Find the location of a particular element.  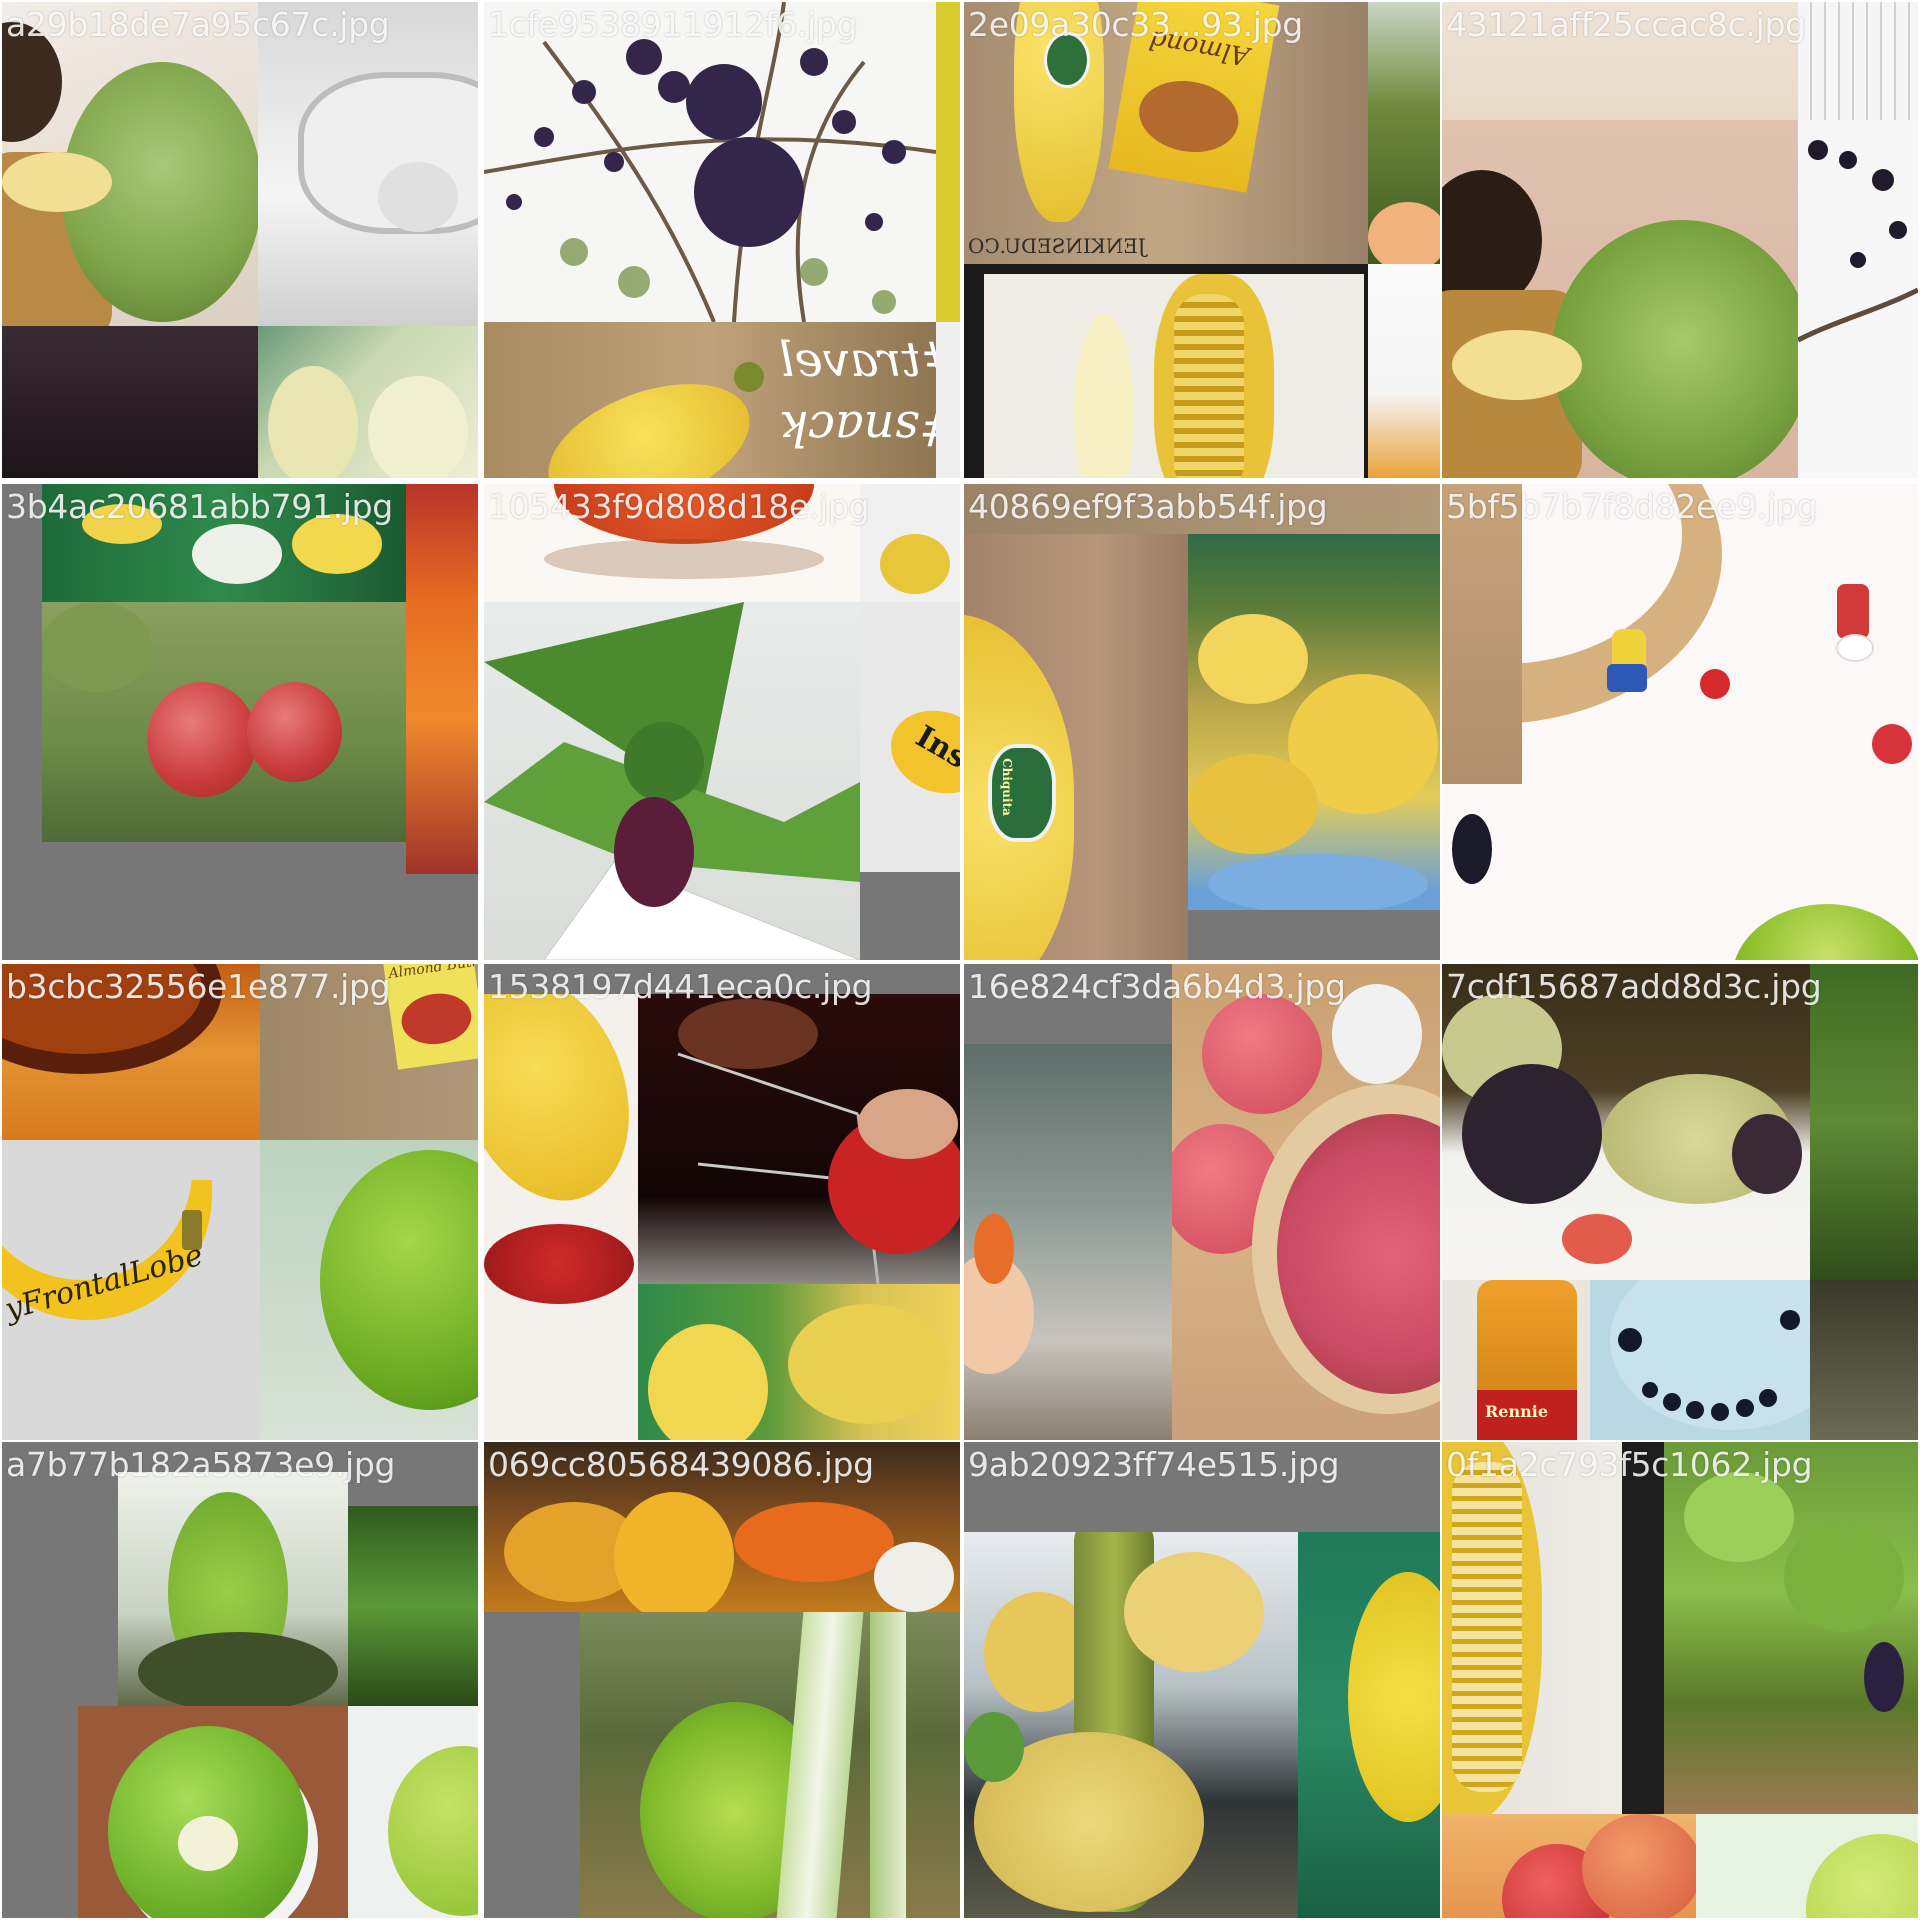

photo-plum-branch is located at coordinates (1858, 299).